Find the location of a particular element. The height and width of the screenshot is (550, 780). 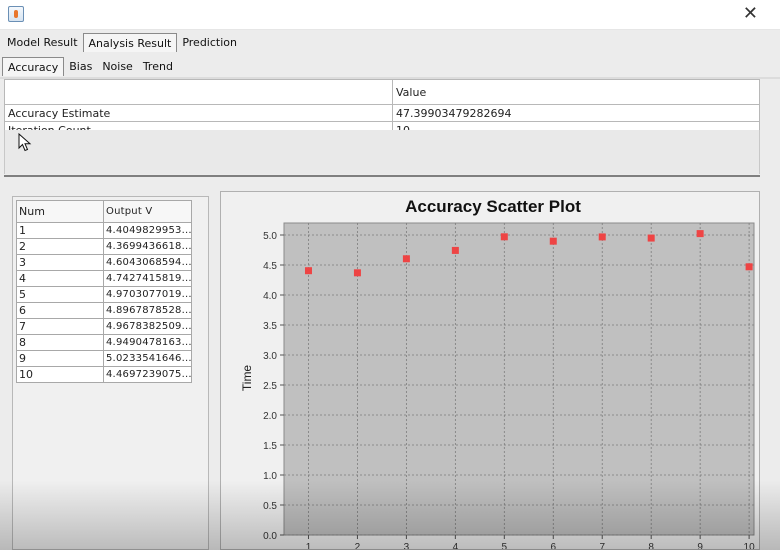

cell-num: 7 is located at coordinates (60, 326).